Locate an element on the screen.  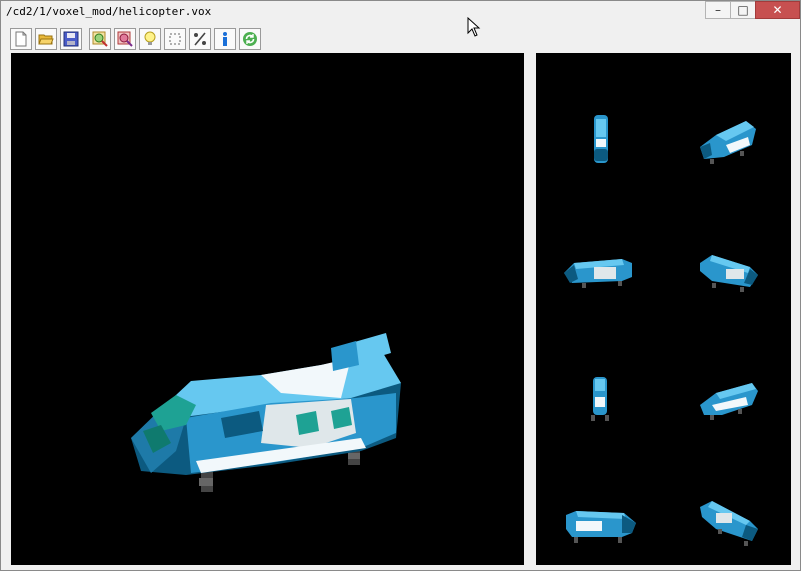
preview-thumb-side-left is located at coordinates (598, 271).